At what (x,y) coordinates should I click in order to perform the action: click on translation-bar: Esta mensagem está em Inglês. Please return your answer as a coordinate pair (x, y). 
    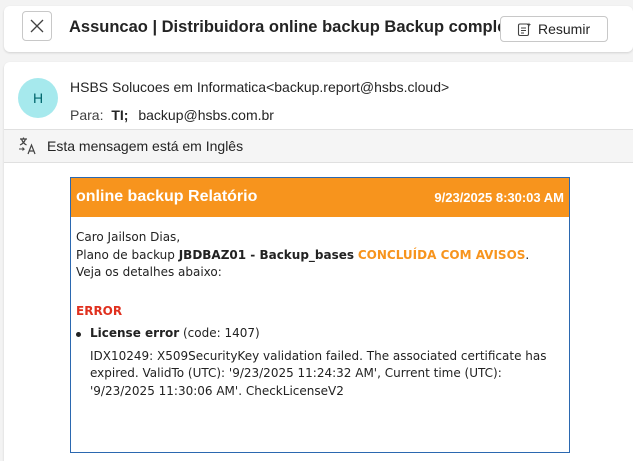
    Looking at the image, I should click on (318, 146).